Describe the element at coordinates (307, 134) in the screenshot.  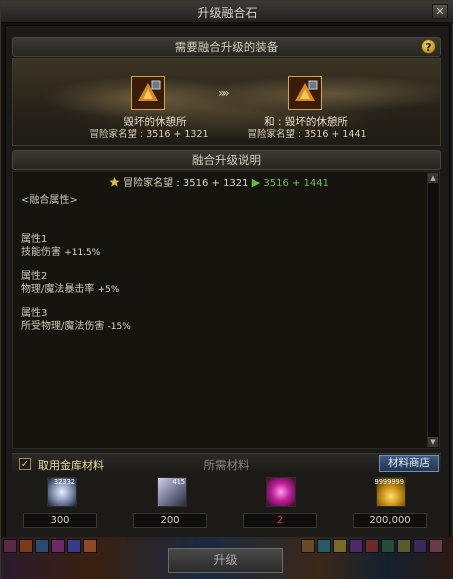
I see `result-item-reputation: 冒险家名望 : 3516 + 1441` at that location.